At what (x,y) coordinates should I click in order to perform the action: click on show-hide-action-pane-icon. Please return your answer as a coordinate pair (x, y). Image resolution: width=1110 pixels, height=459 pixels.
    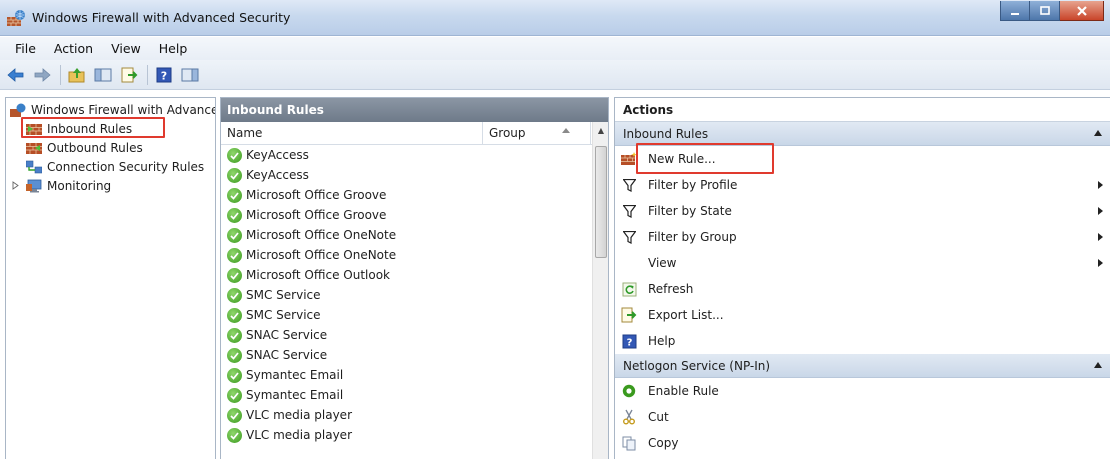
    Looking at the image, I should click on (190, 74).